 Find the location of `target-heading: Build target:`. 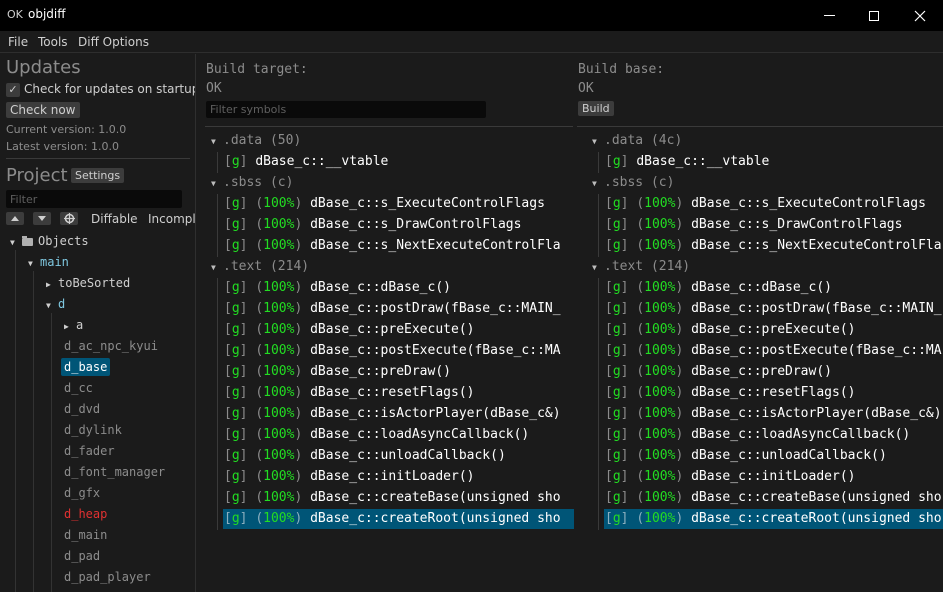

target-heading: Build target: is located at coordinates (257, 69).